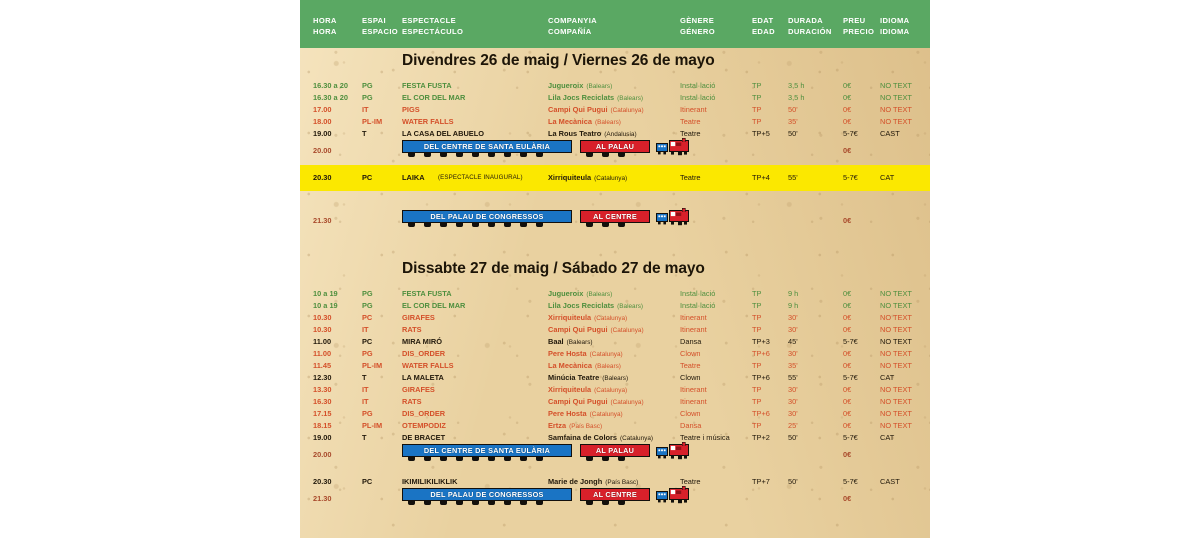  Describe the element at coordinates (556, 341) in the screenshot. I see `row-company-name: Baal` at that location.